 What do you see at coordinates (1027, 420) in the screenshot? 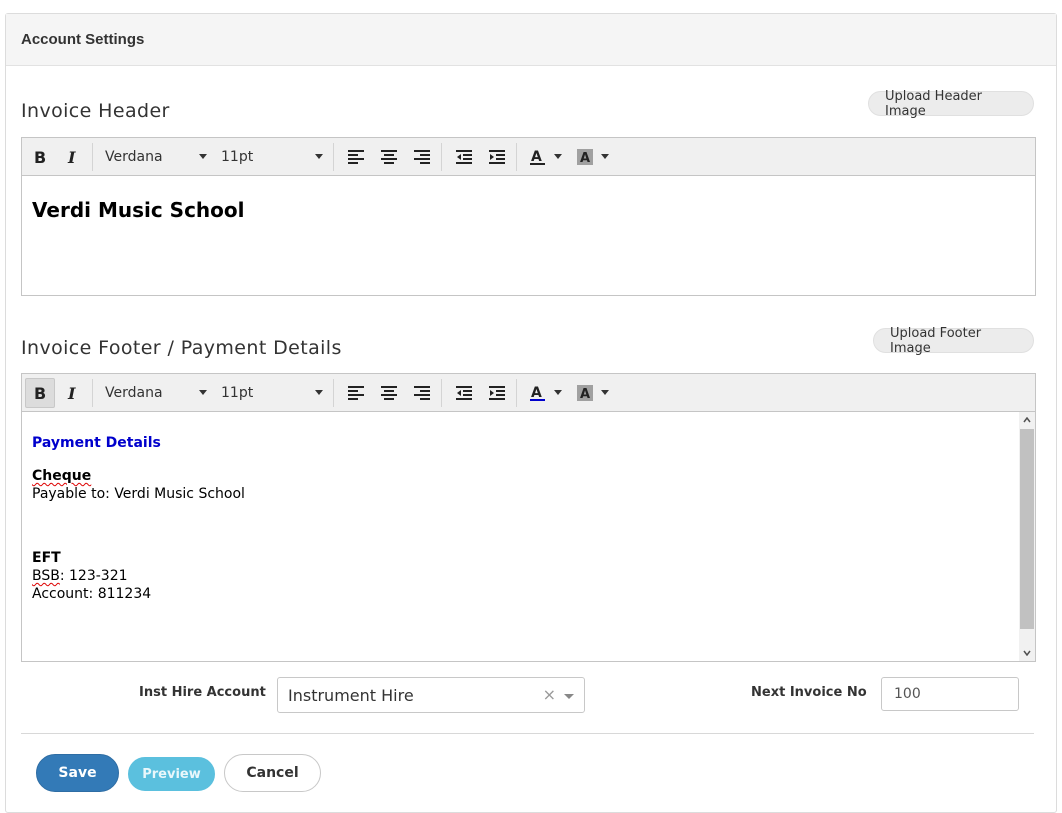
I see `scroll-up-icon` at bounding box center [1027, 420].